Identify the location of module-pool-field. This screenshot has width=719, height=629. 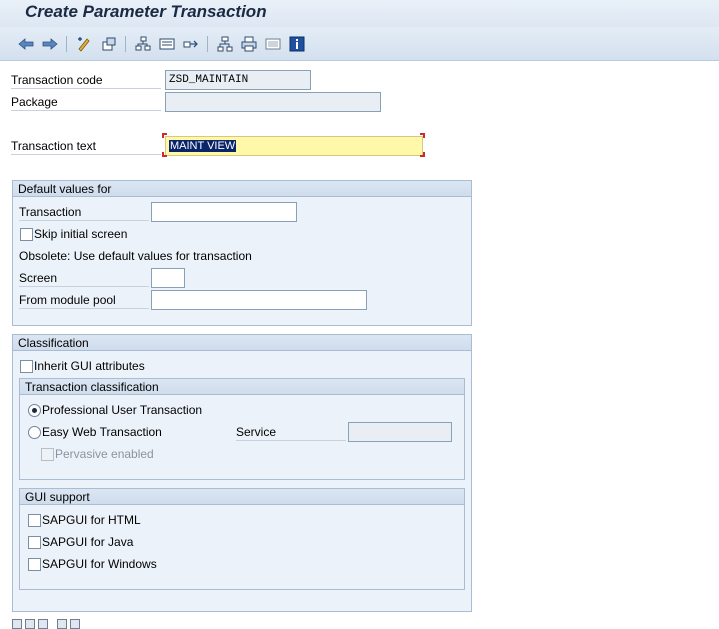
(259, 300).